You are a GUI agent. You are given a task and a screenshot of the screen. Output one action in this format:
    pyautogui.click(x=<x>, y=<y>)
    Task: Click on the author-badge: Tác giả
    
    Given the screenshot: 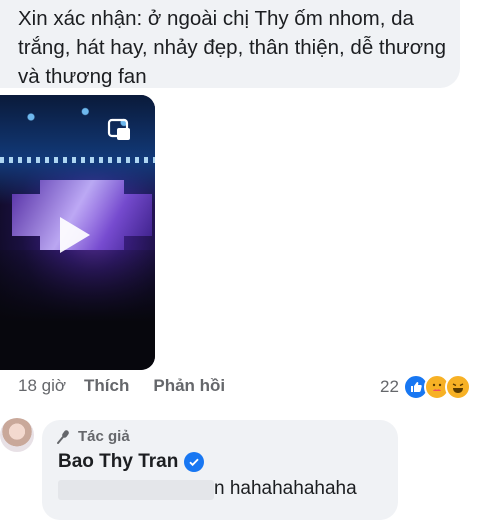 What is the action you would take?
    pyautogui.click(x=93, y=436)
    